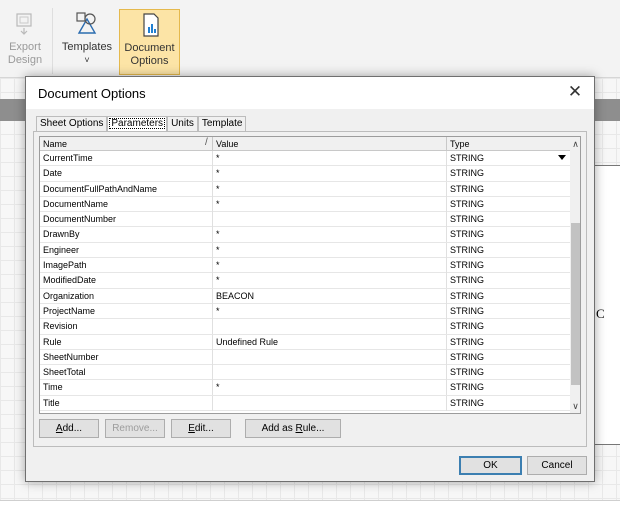 Image resolution: width=620 pixels, height=508 pixels. What do you see at coordinates (149, 42) in the screenshot?
I see `document-options-button: Document Options` at bounding box center [149, 42].